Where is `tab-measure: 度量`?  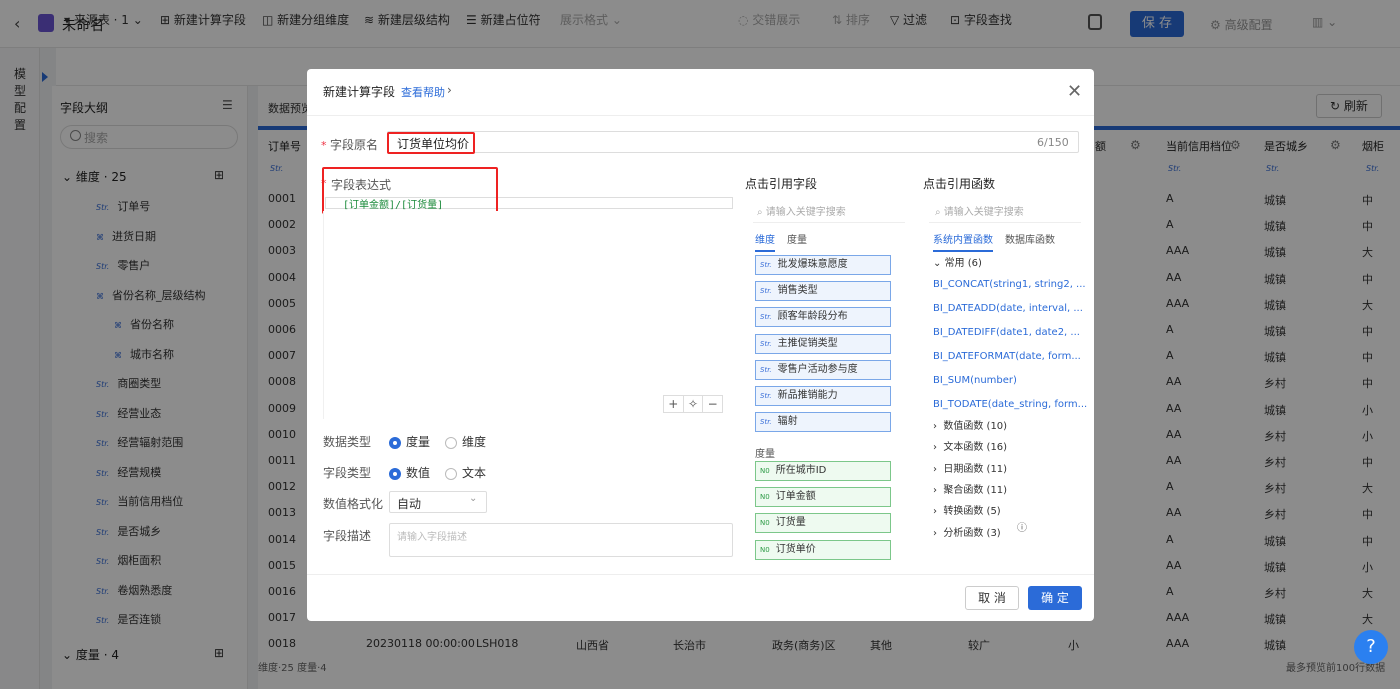 tab-measure: 度量 is located at coordinates (797, 238).